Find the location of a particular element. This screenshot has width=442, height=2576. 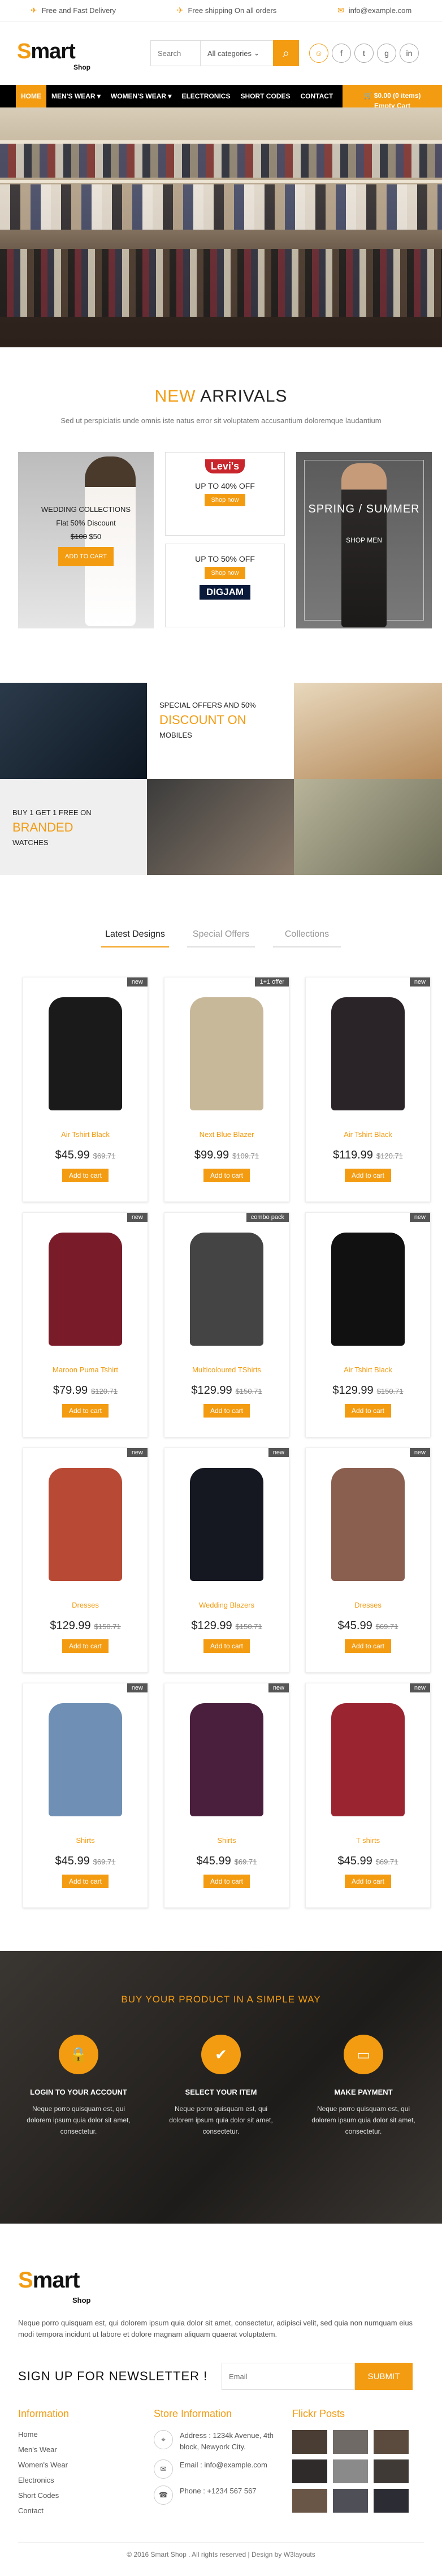

levis-shop-now-button: Shop now is located at coordinates (225, 500).